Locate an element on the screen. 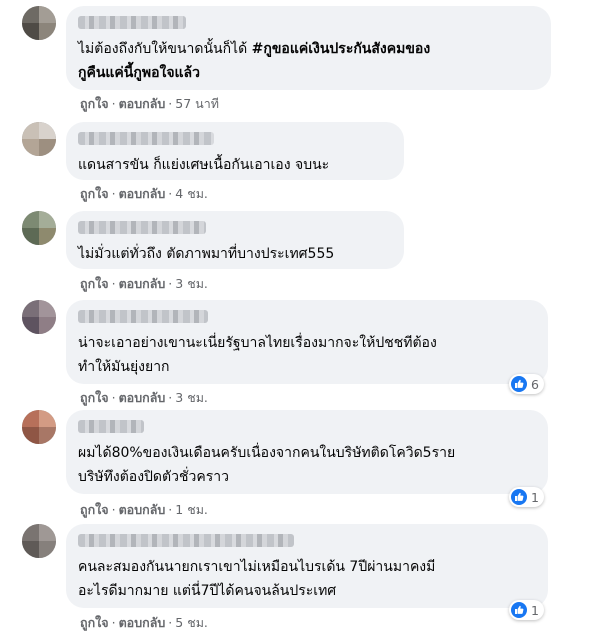  comment-actions: ถูกใจ · ตอบกลับ · 1 ชม. is located at coordinates (144, 509).